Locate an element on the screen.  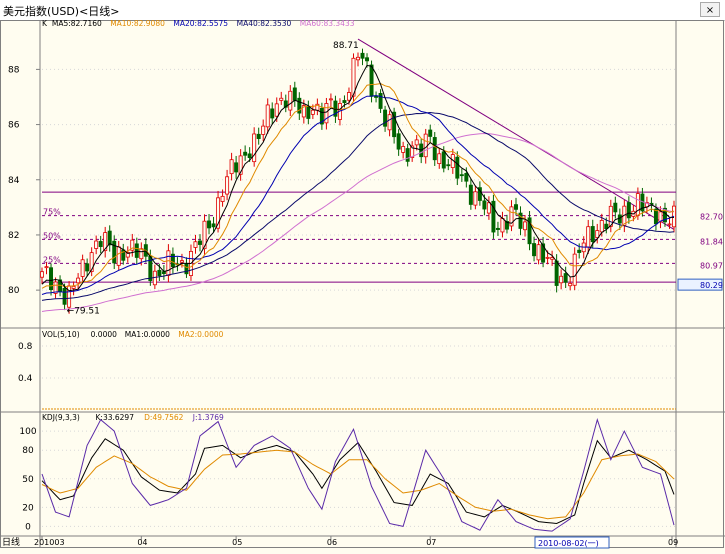
high-annotation: 88.71 is located at coordinates (346, 46).